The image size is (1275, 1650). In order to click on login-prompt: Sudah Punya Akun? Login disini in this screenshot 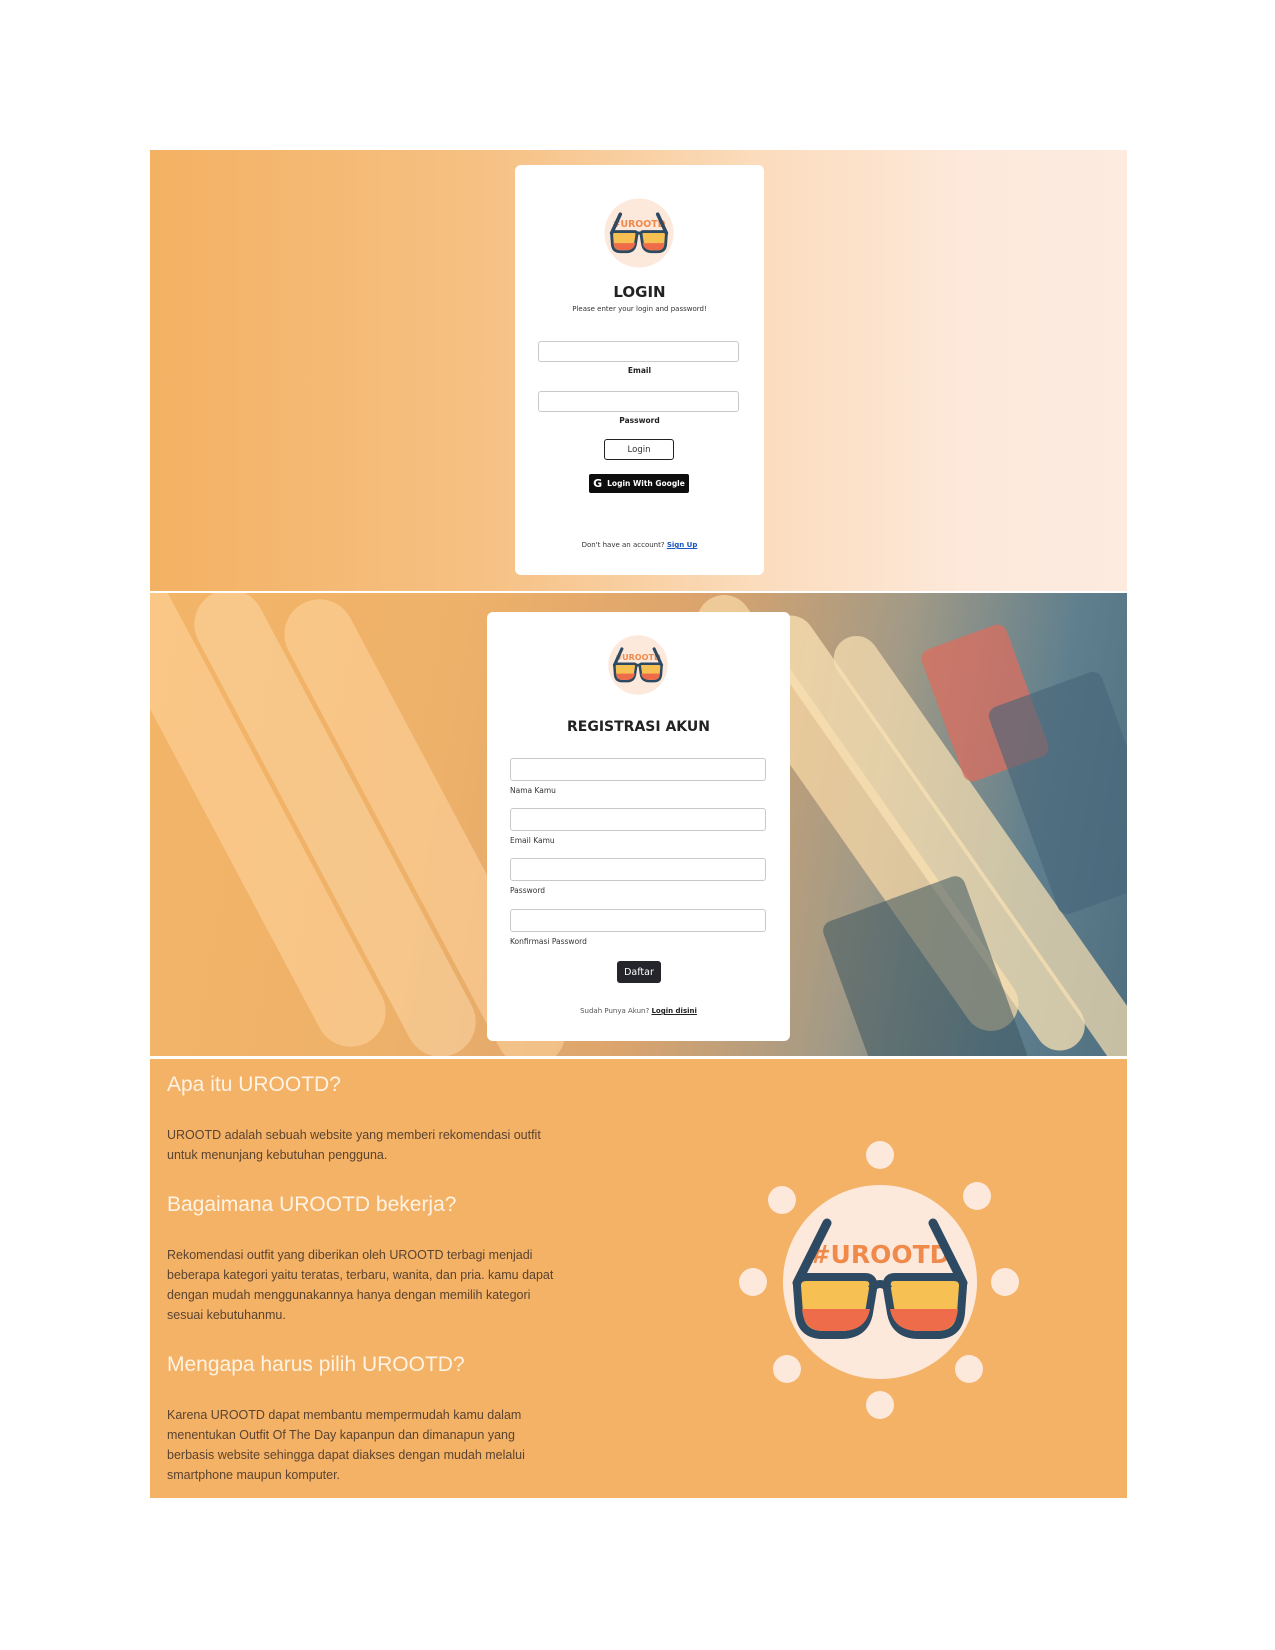, I will do `click(638, 1011)`.